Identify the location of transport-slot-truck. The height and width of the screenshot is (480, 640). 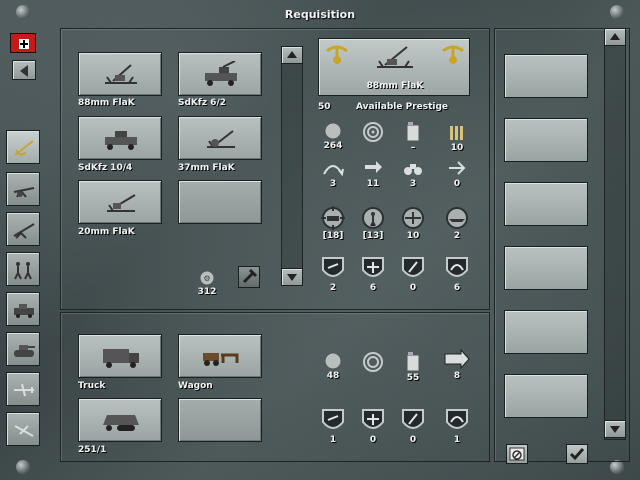
(120, 356).